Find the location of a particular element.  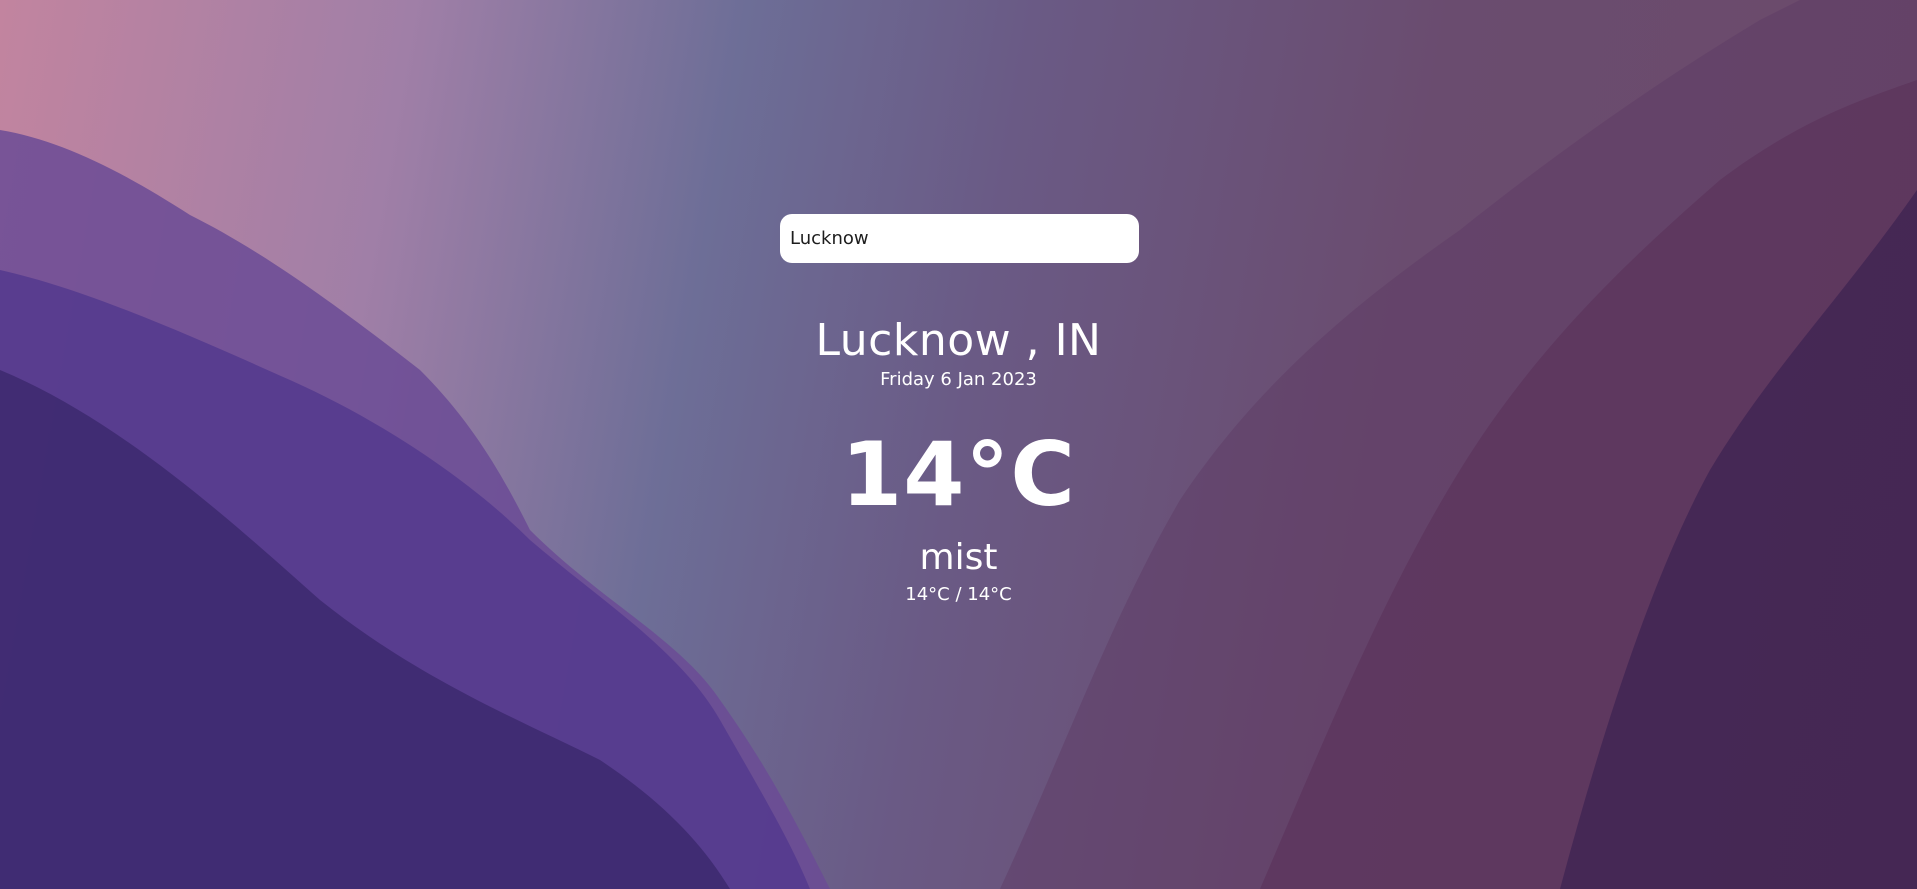

city-country-title: Lucknow , IN is located at coordinates (958, 340).